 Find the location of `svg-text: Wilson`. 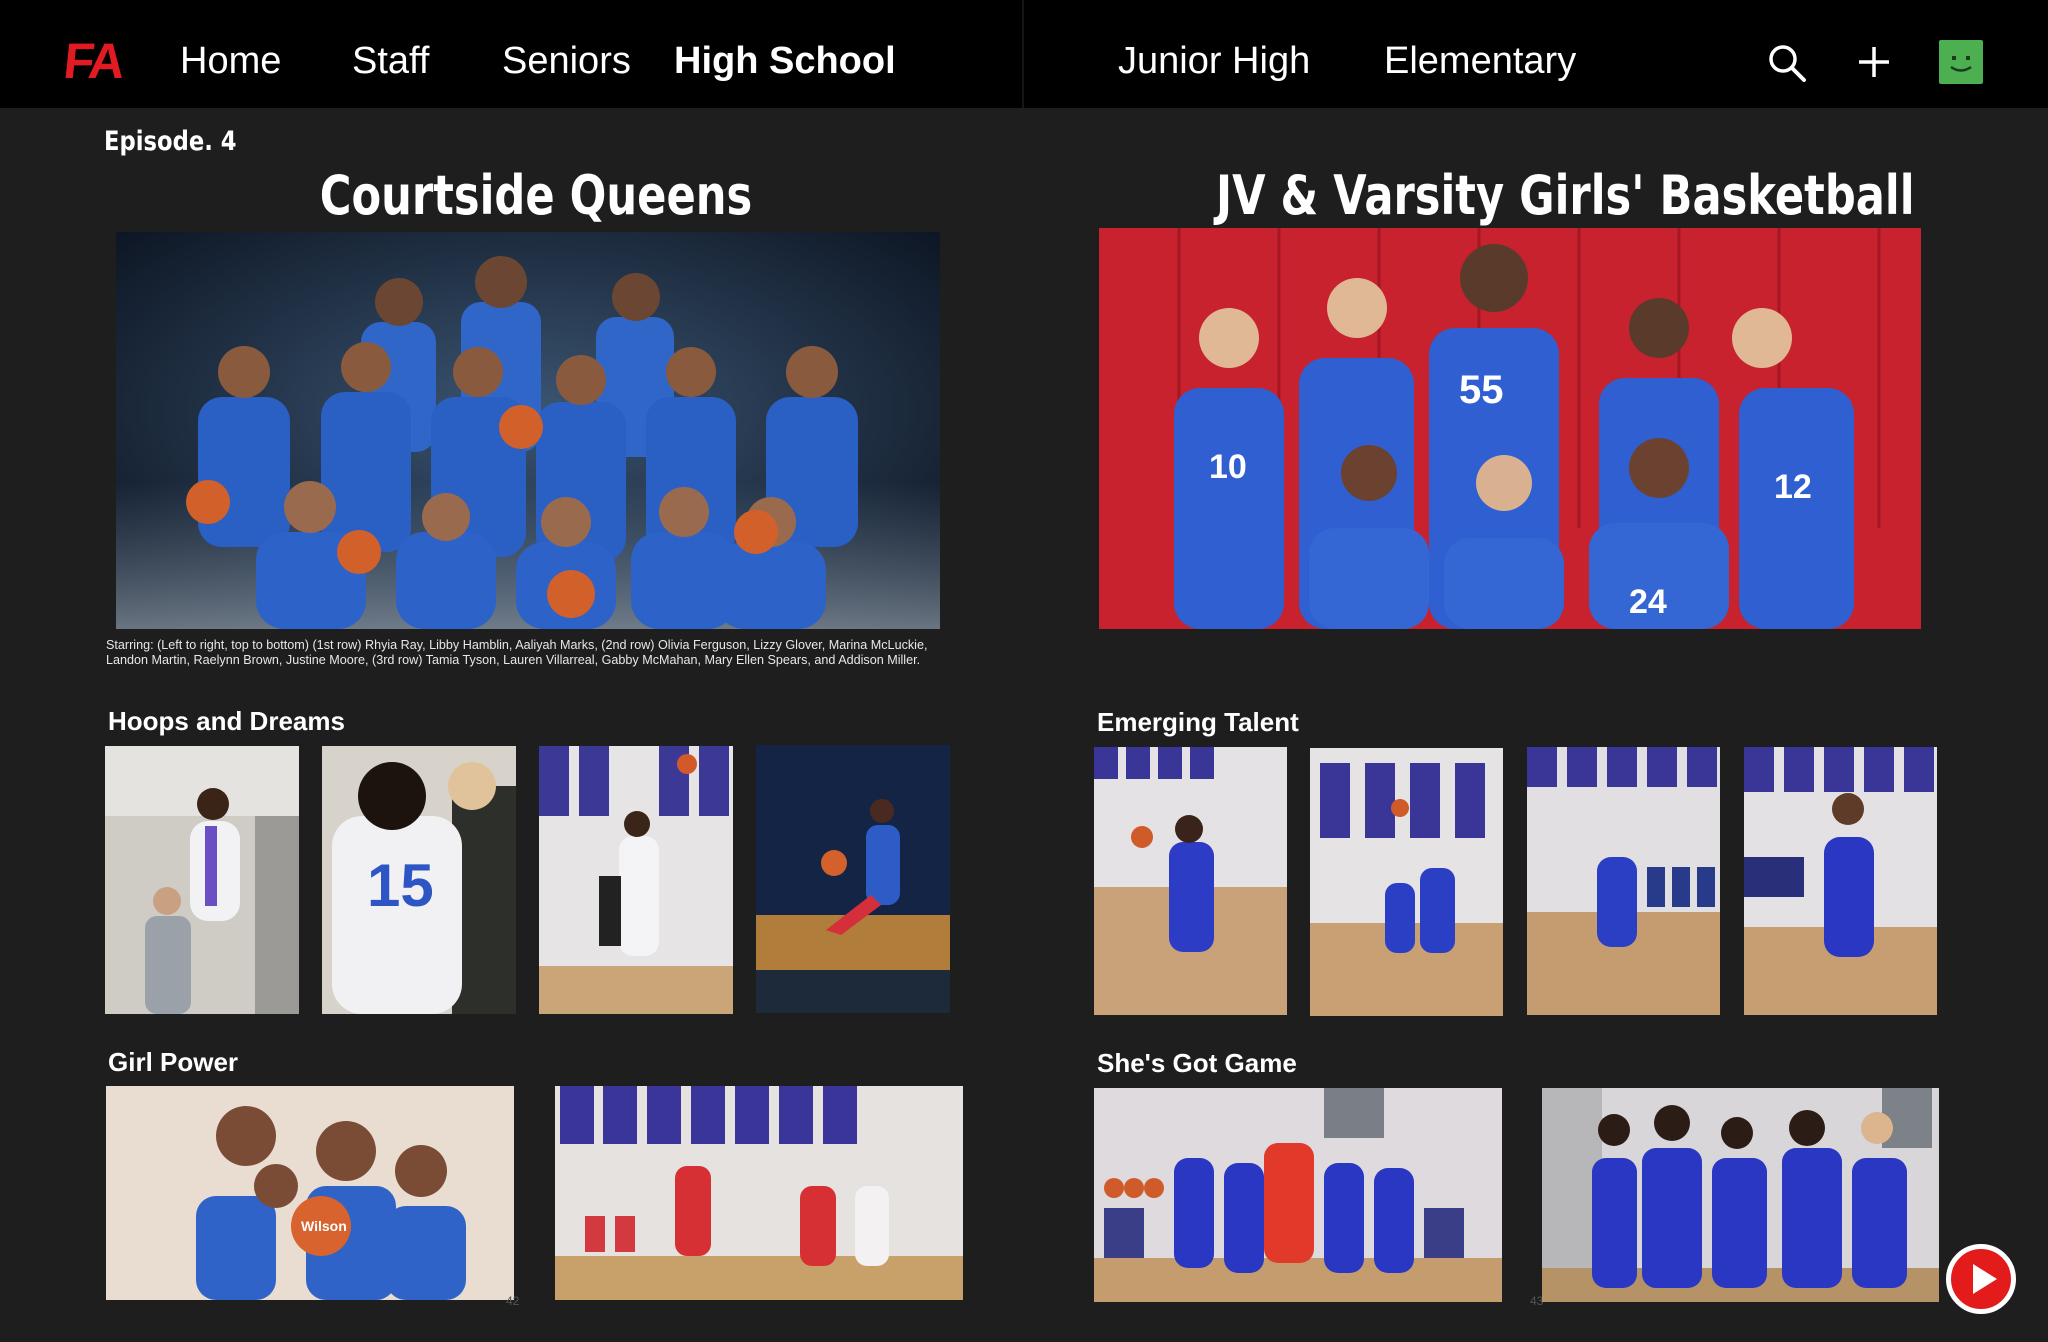

svg-text: Wilson is located at coordinates (324, 1226).